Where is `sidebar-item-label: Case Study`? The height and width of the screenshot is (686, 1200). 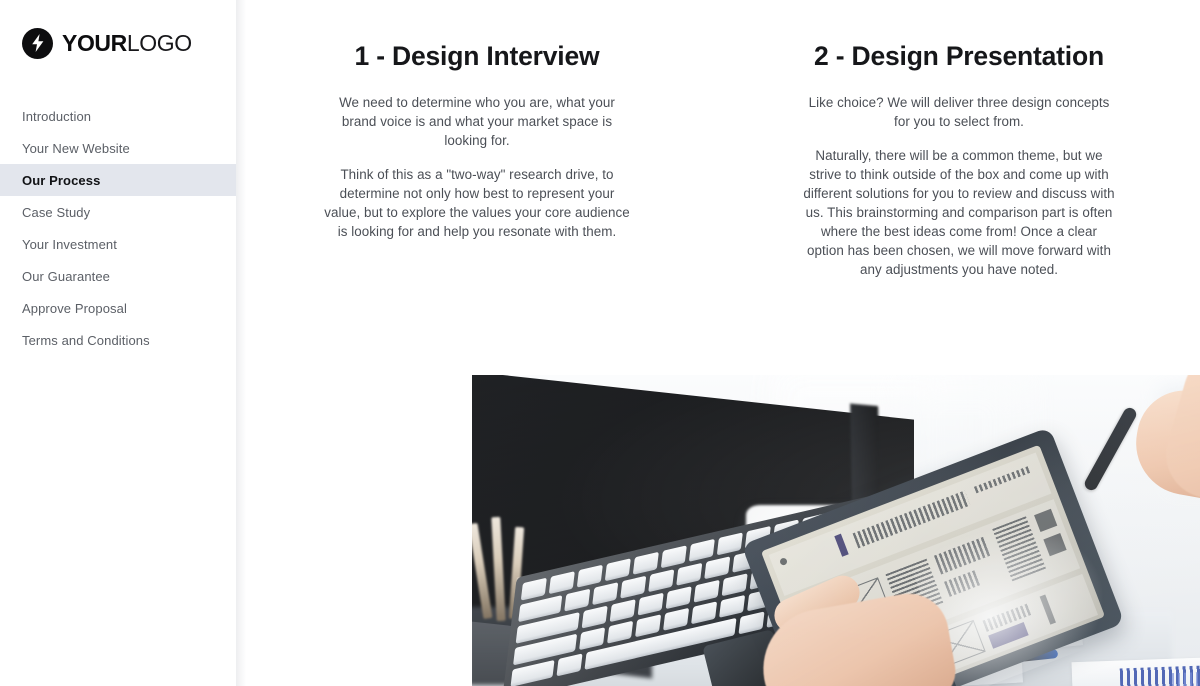
sidebar-item-label: Case Study is located at coordinates (56, 212).